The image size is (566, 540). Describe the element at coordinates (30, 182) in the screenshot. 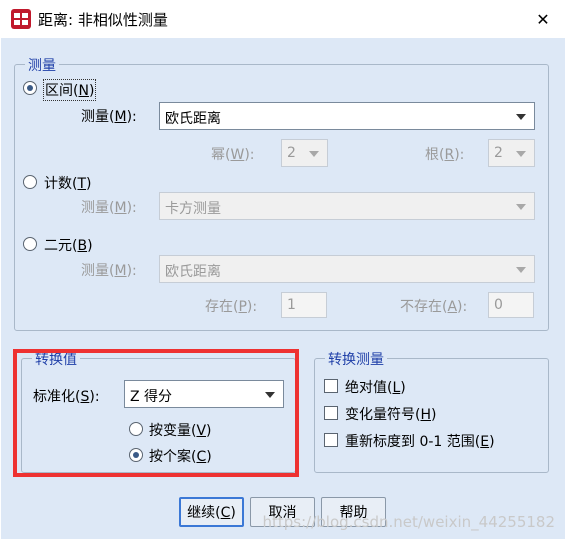

I see `counts-radio` at that location.